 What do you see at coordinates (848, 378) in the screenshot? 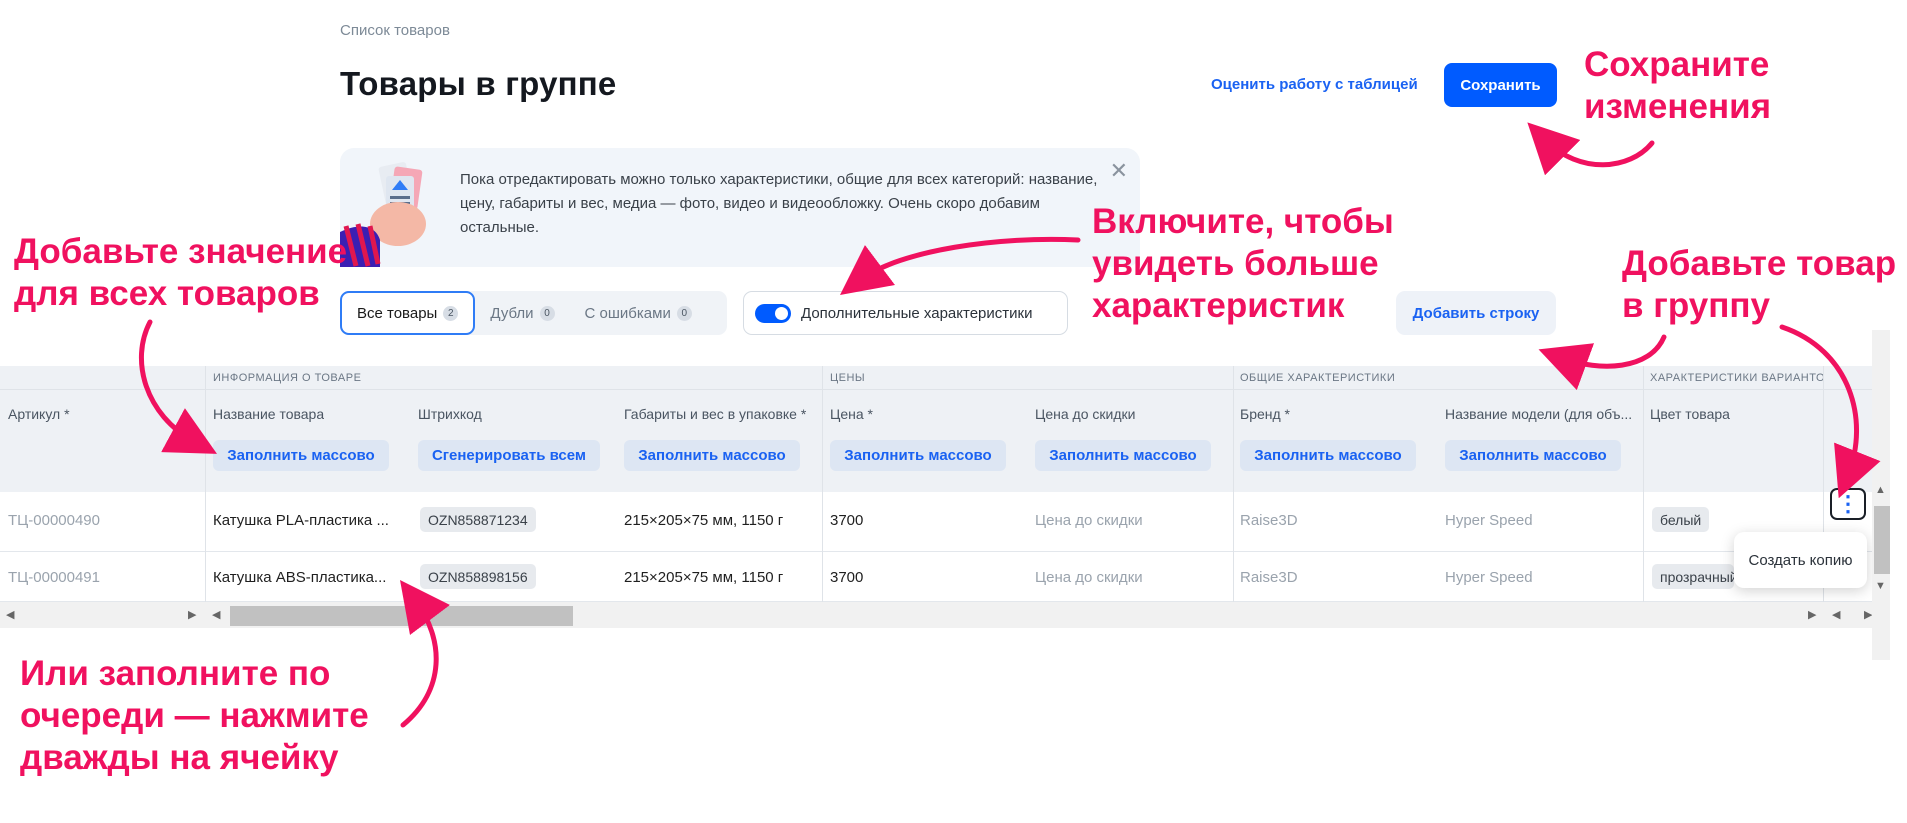
I see `group-label-prices: ЦЕНЫ` at bounding box center [848, 378].